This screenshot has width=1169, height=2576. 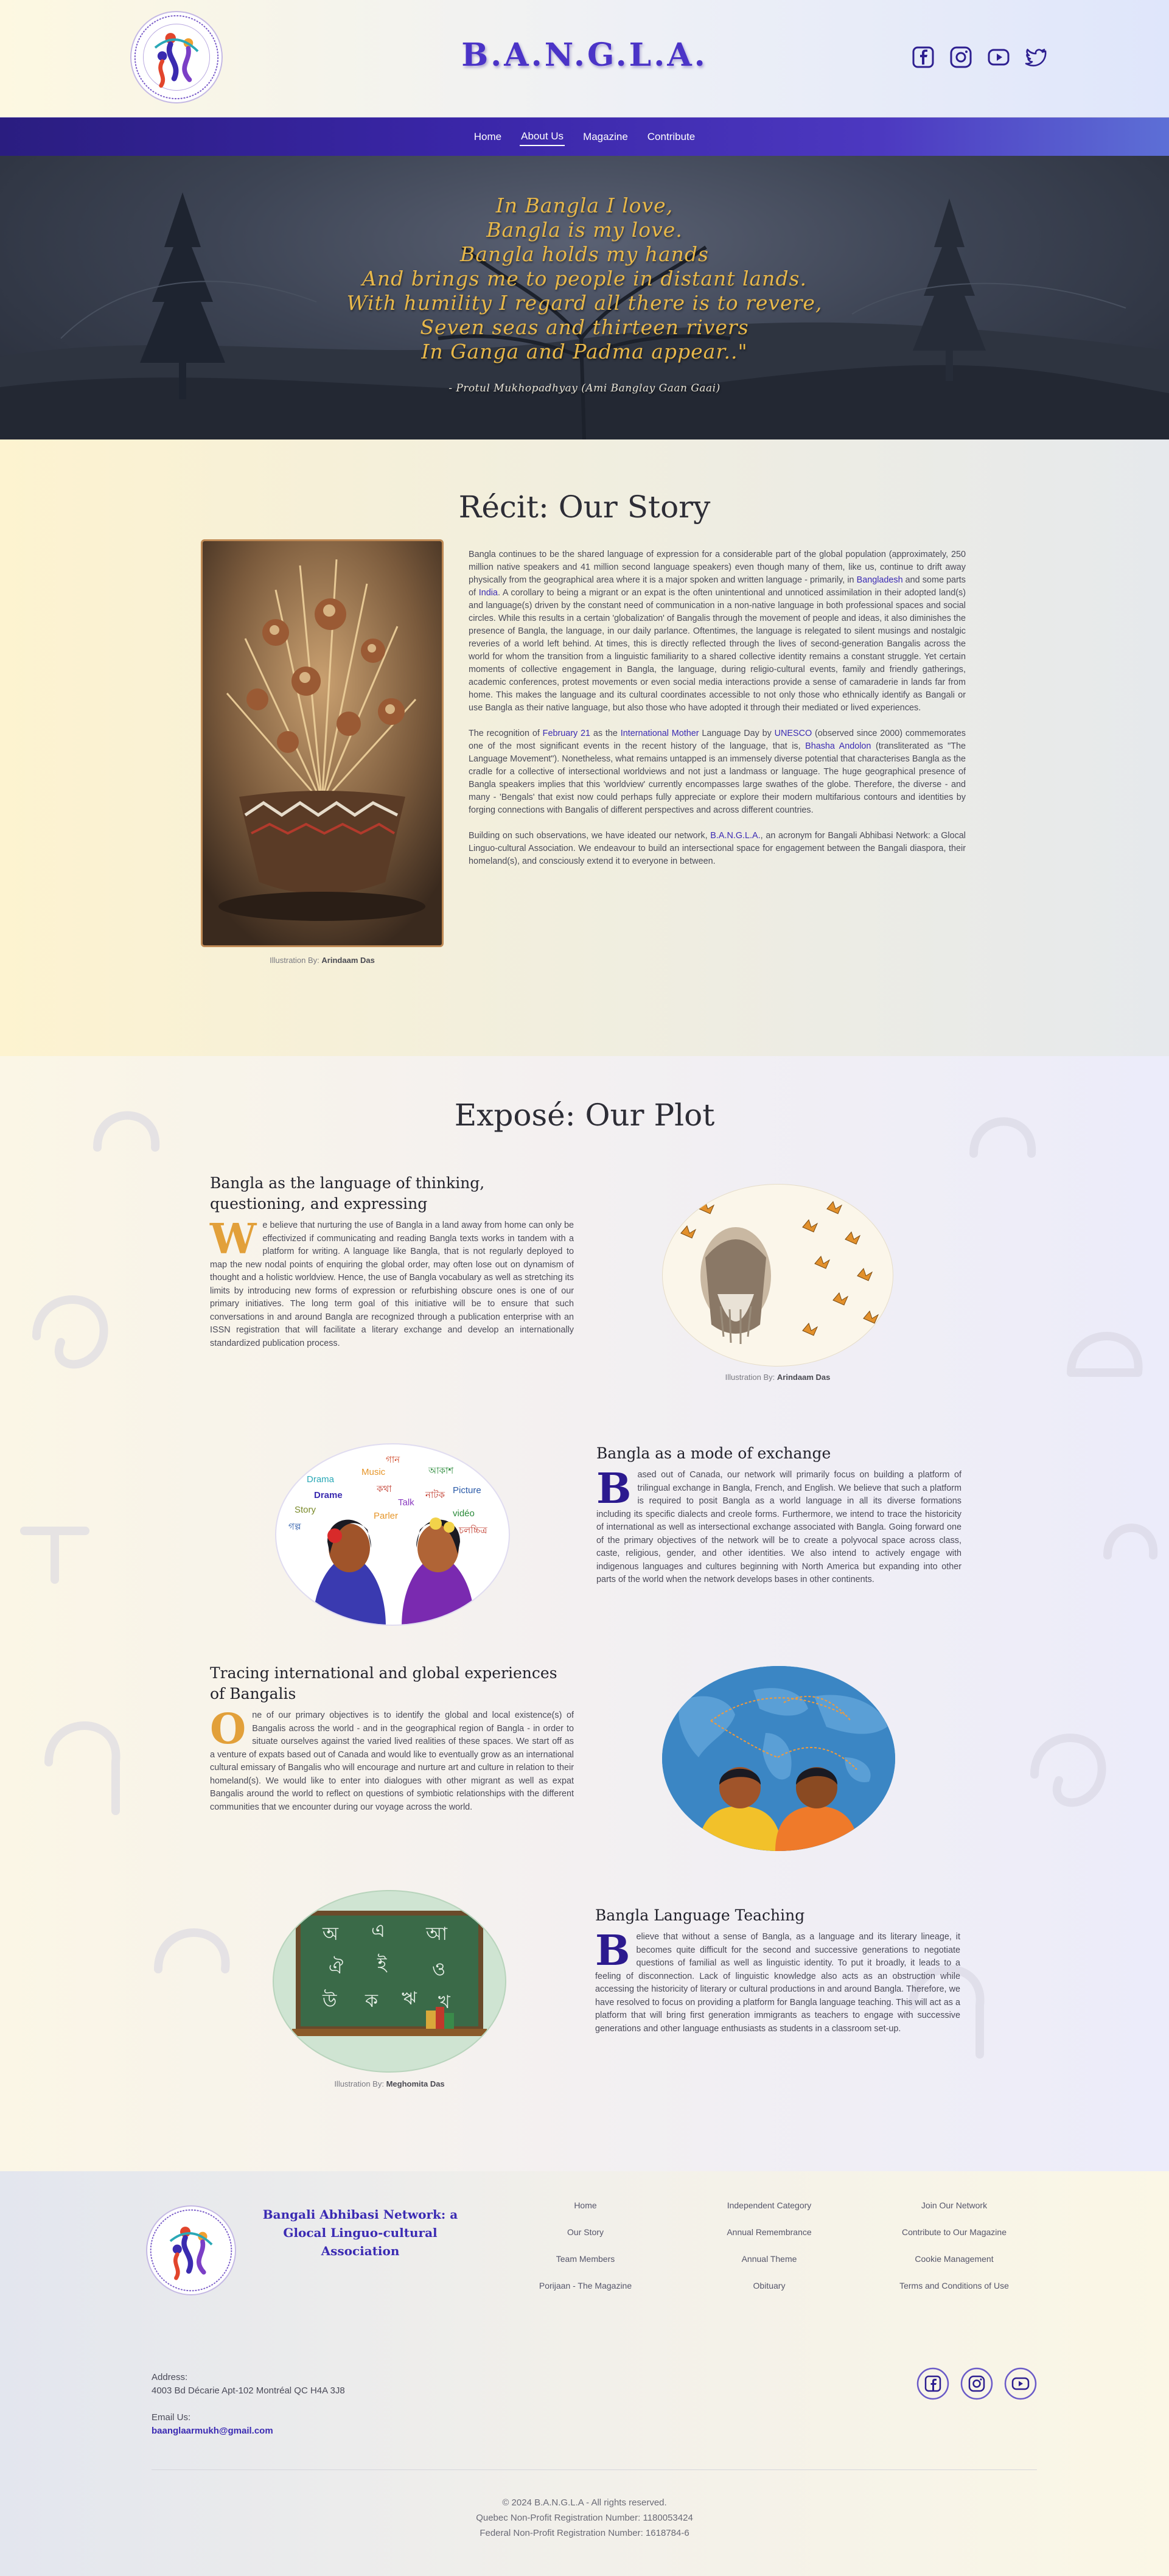 What do you see at coordinates (435, 1494) in the screenshot?
I see `image-word: নাটক` at bounding box center [435, 1494].